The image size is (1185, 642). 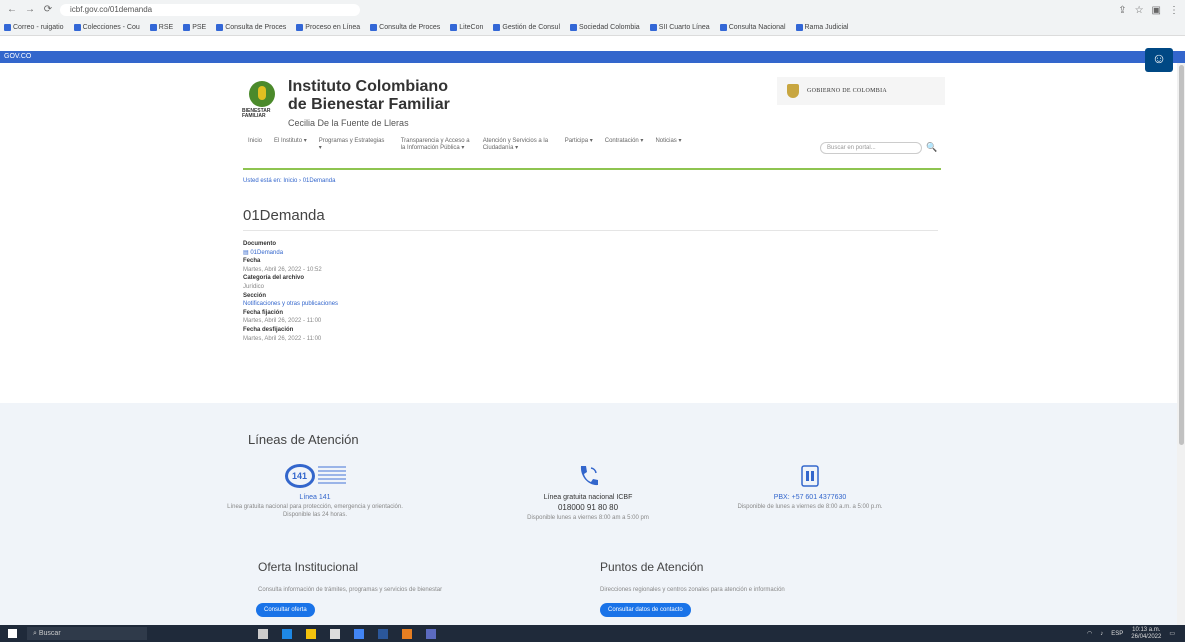 I want to click on bookmark-label: Proceso en Línea, so click(x=333, y=27).